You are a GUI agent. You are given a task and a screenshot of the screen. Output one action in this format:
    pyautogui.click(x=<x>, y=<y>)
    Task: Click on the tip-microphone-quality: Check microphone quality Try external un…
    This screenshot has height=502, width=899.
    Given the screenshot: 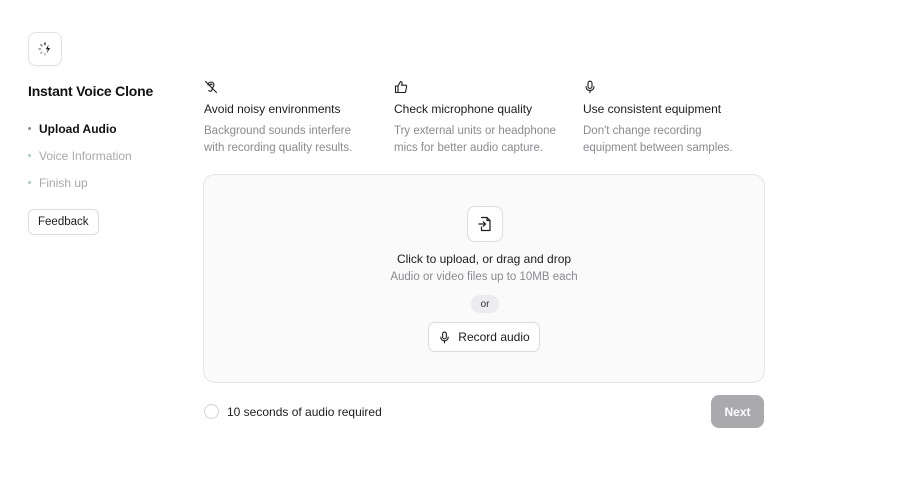 What is the action you would take?
    pyautogui.click(x=481, y=118)
    